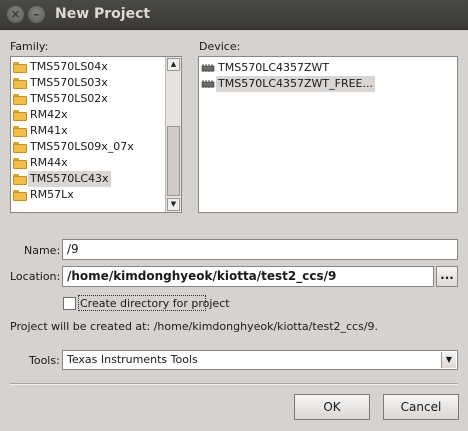  What do you see at coordinates (234, 384) in the screenshot?
I see `button-separator` at bounding box center [234, 384].